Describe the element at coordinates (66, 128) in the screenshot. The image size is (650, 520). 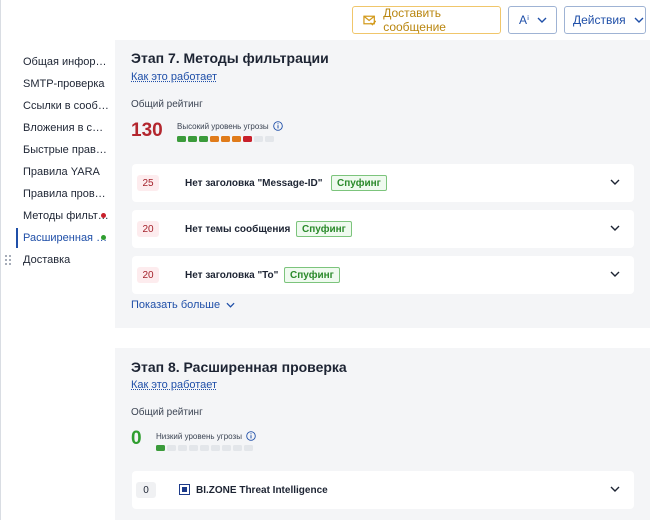
I see `sidebar-item-label: Вложения в сообщении` at that location.